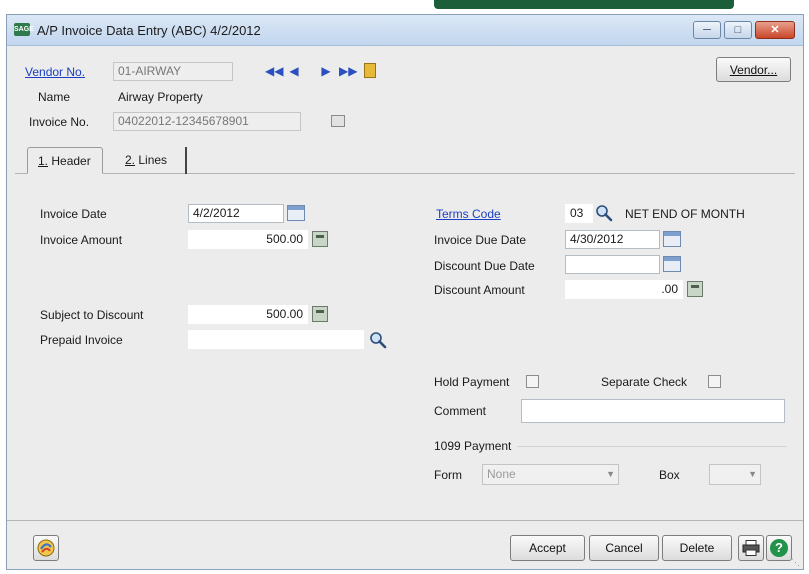  I want to click on vendor-name-value: Airway Property, so click(160, 97).